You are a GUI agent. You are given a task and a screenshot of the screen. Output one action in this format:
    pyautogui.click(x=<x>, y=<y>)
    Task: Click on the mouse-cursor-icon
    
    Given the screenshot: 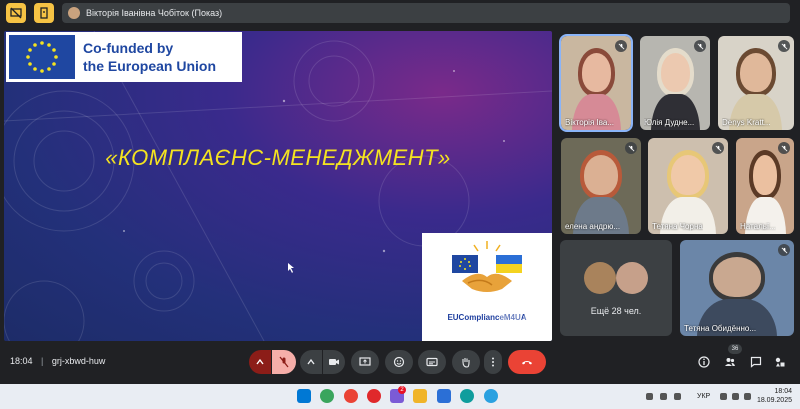 What is the action you would take?
    pyautogui.click(x=291, y=268)
    